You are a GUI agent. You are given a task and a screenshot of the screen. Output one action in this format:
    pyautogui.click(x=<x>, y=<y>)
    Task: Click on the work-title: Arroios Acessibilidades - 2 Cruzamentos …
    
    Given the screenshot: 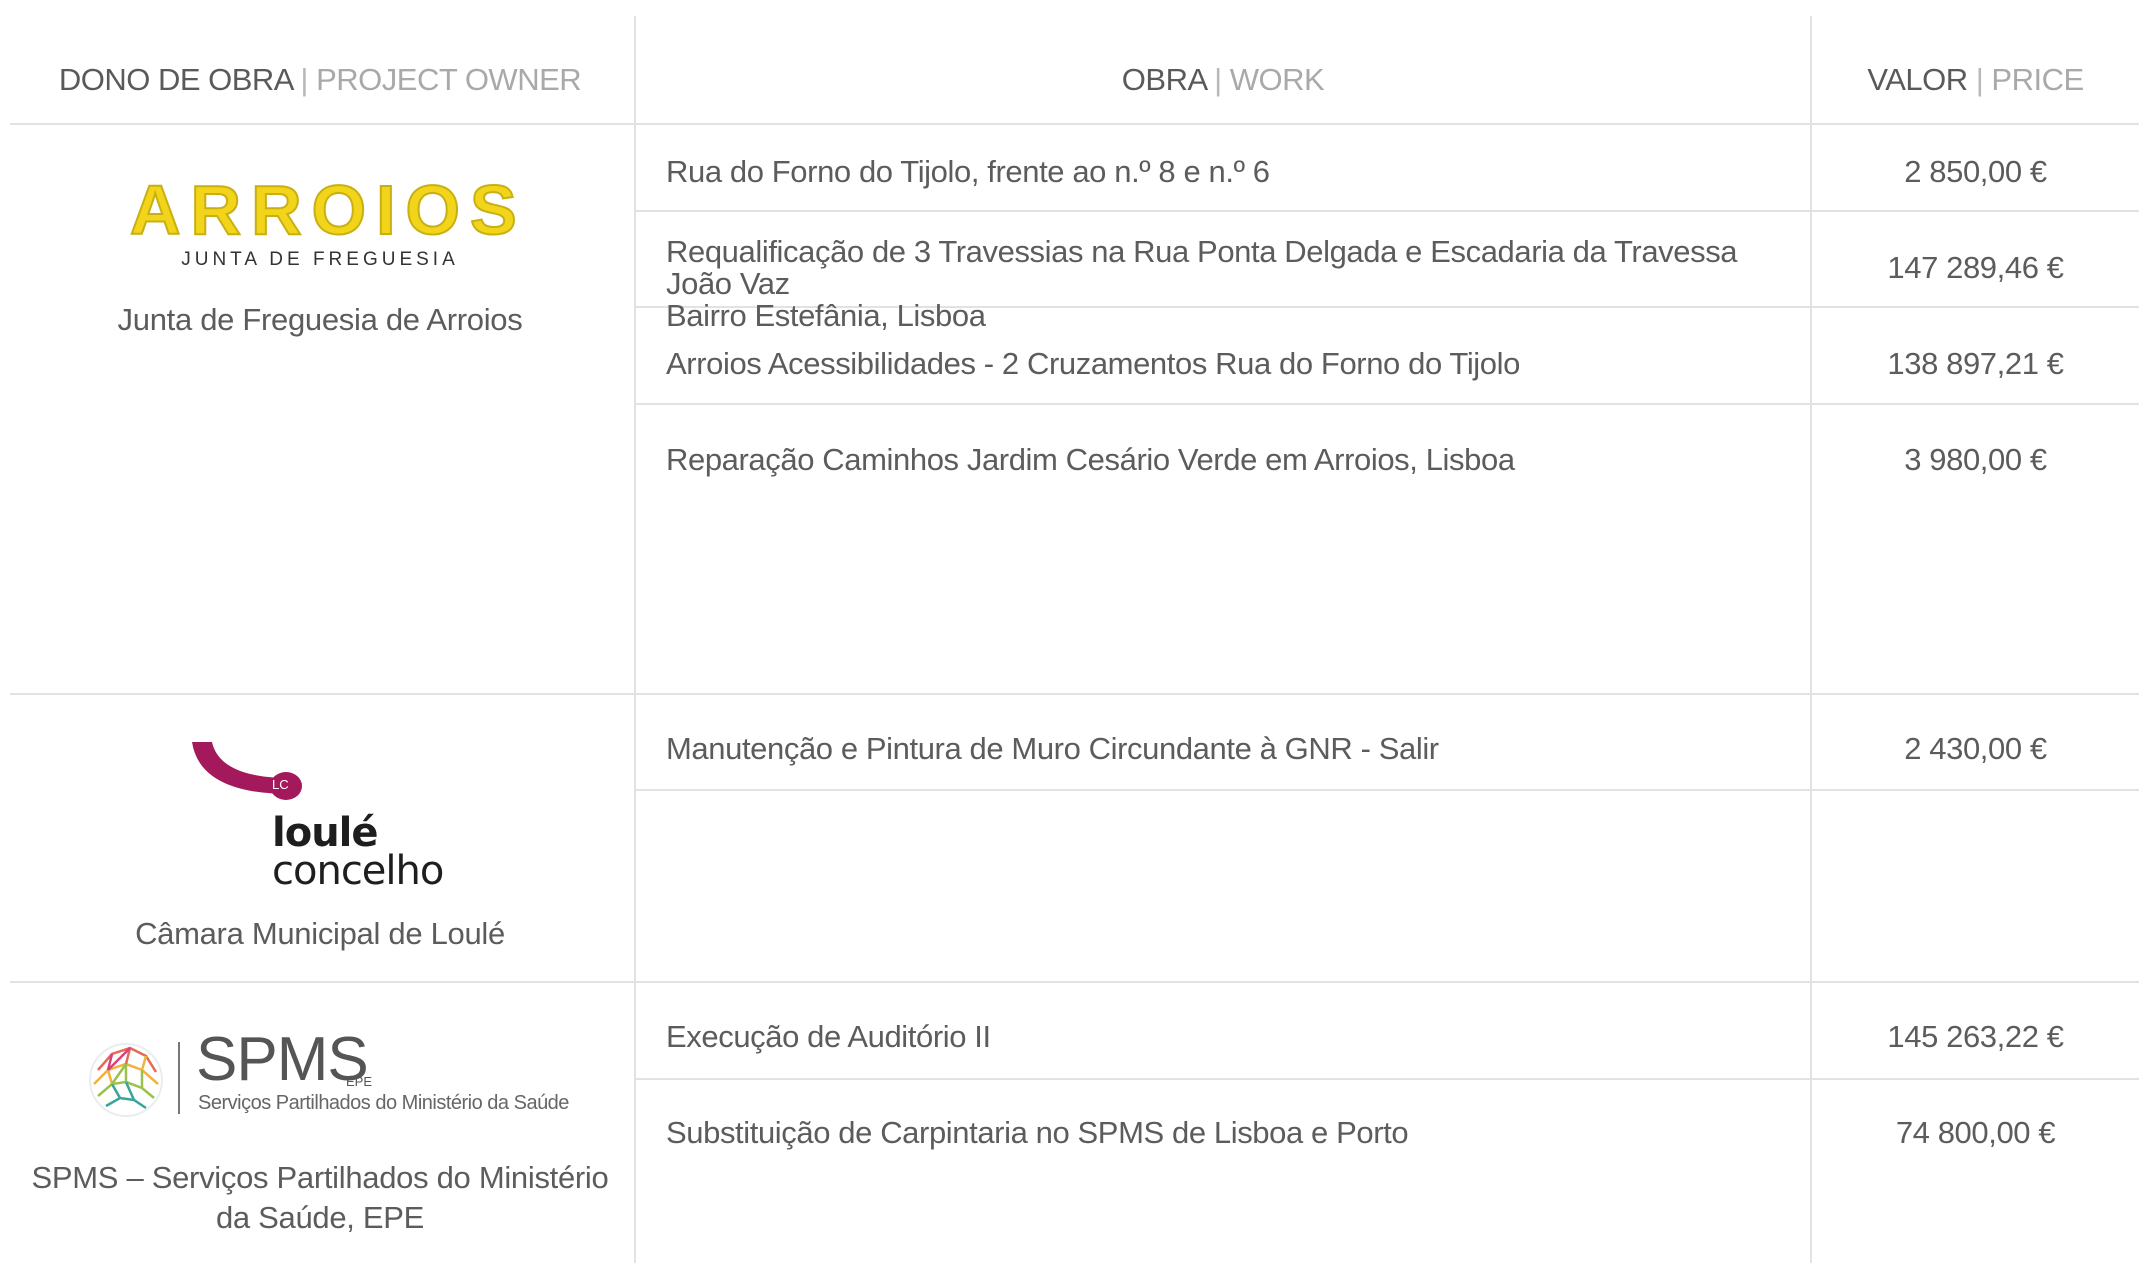 What is the action you would take?
    pyautogui.click(x=1093, y=363)
    